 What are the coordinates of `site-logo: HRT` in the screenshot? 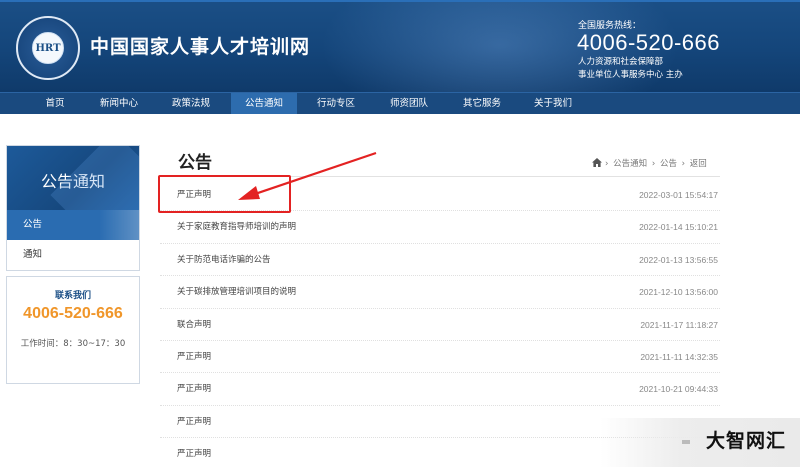 It's located at (48, 48).